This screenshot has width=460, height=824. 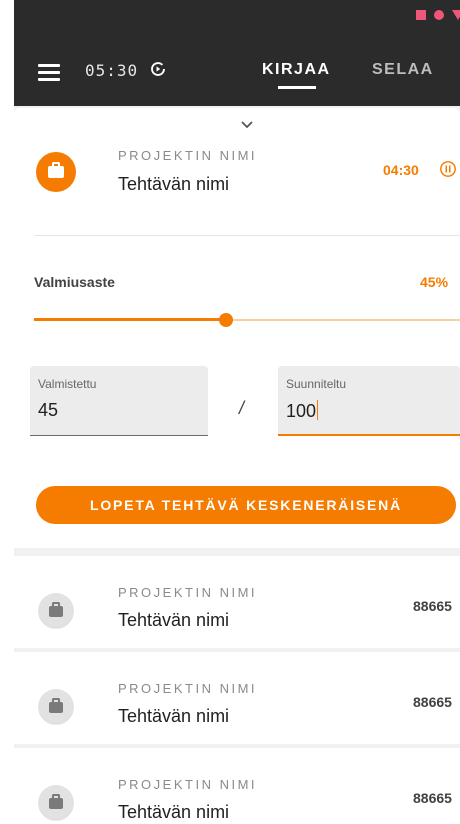 What do you see at coordinates (67, 384) in the screenshot?
I see `completed-quantity-label: Valmistettu` at bounding box center [67, 384].